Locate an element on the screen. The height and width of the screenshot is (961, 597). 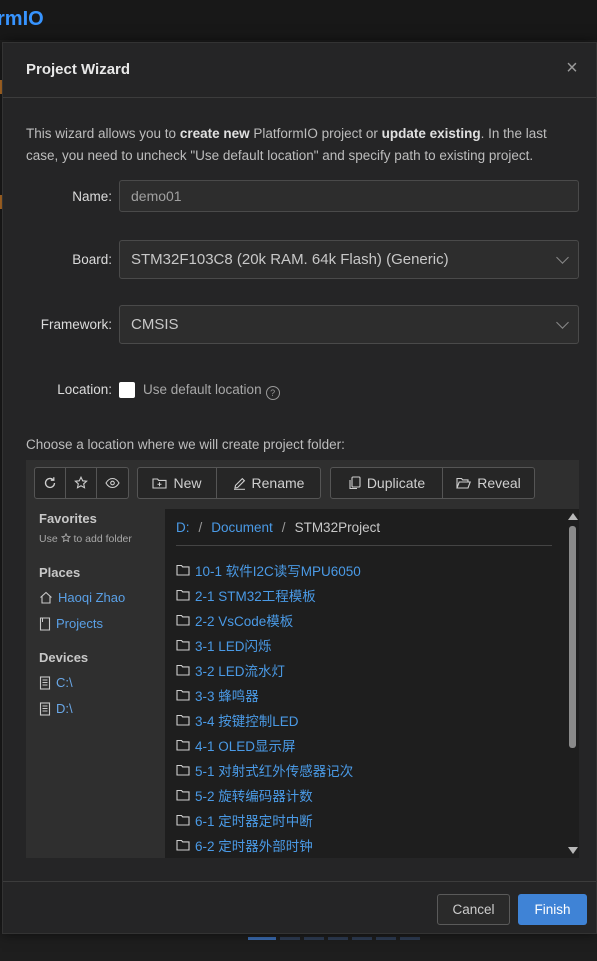
finish-button: Finish is located at coordinates (552, 909).